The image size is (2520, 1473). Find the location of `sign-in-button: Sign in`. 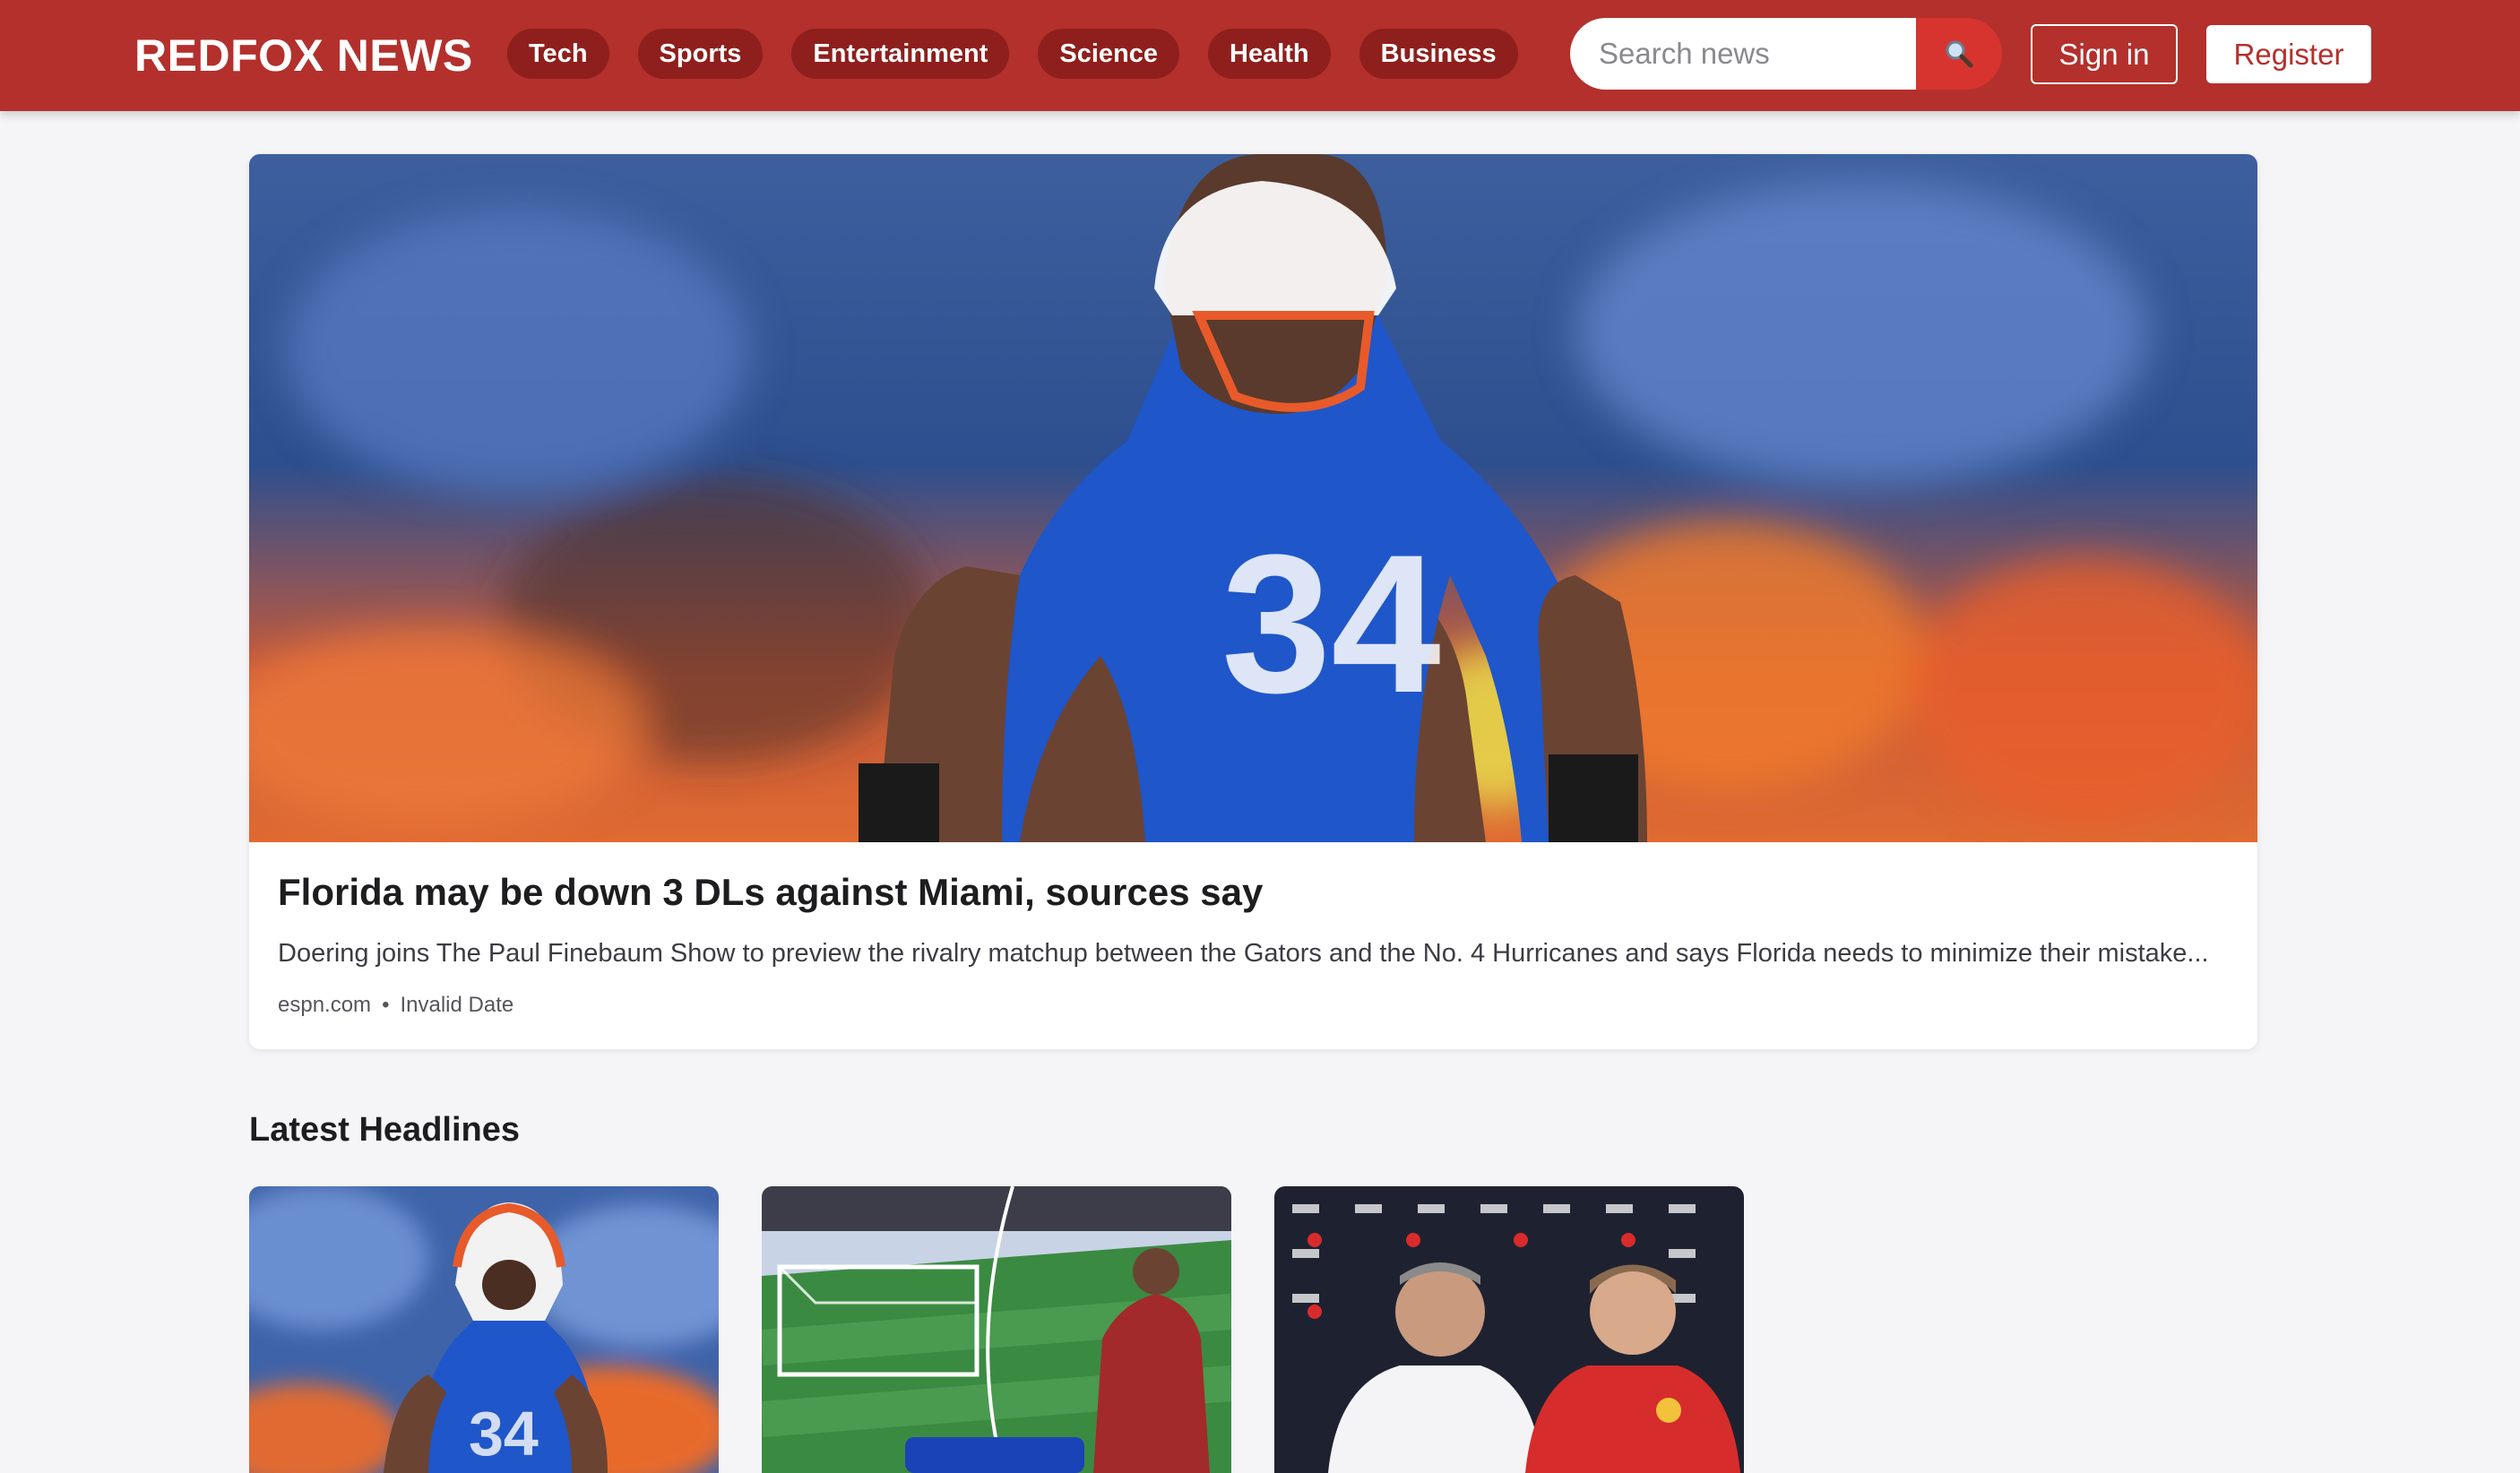

sign-in-button: Sign in is located at coordinates (2104, 54).